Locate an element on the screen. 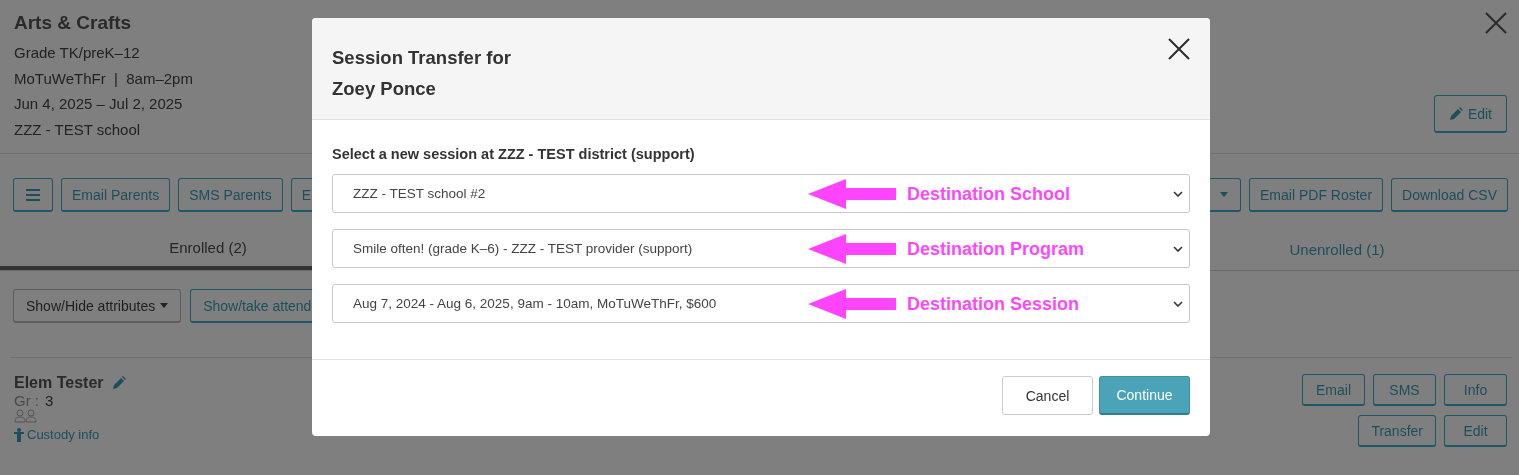 This screenshot has height=475, width=1519. student-action-button: SMS is located at coordinates (1404, 390).